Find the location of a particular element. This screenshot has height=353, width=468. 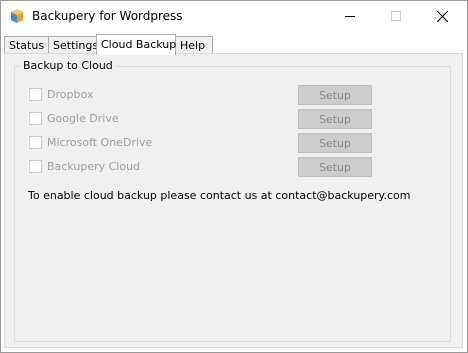

onedrive-checkbox is located at coordinates (35, 142).